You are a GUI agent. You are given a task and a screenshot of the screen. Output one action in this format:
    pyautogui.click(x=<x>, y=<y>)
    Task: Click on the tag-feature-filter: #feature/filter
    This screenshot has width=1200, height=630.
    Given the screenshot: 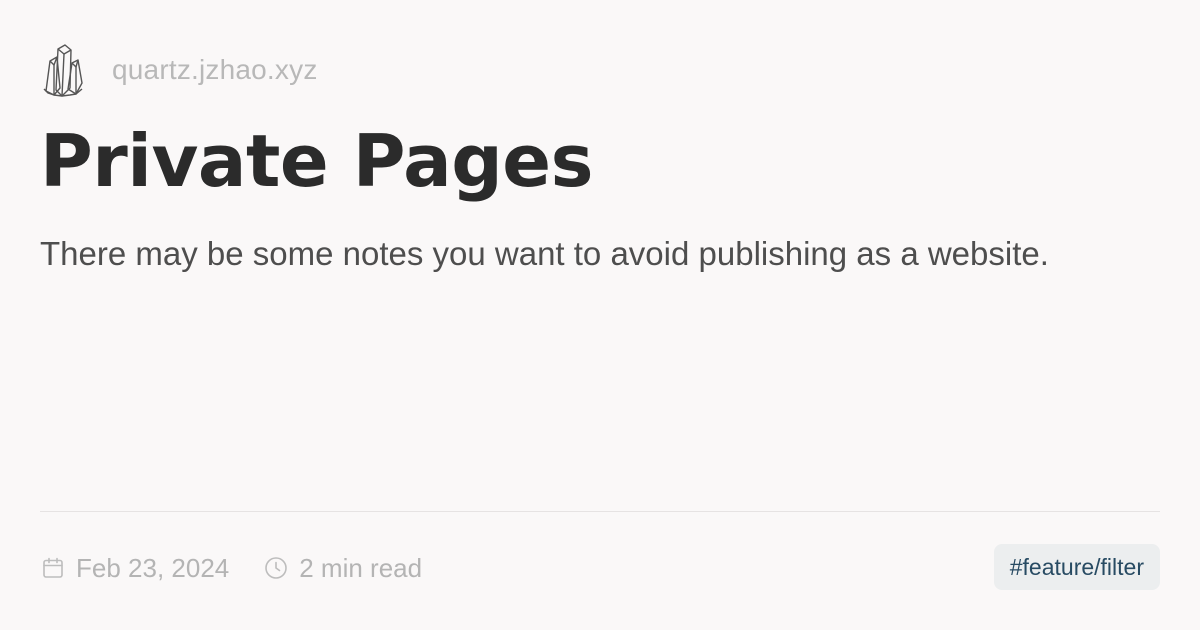 What is the action you would take?
    pyautogui.click(x=1076, y=567)
    